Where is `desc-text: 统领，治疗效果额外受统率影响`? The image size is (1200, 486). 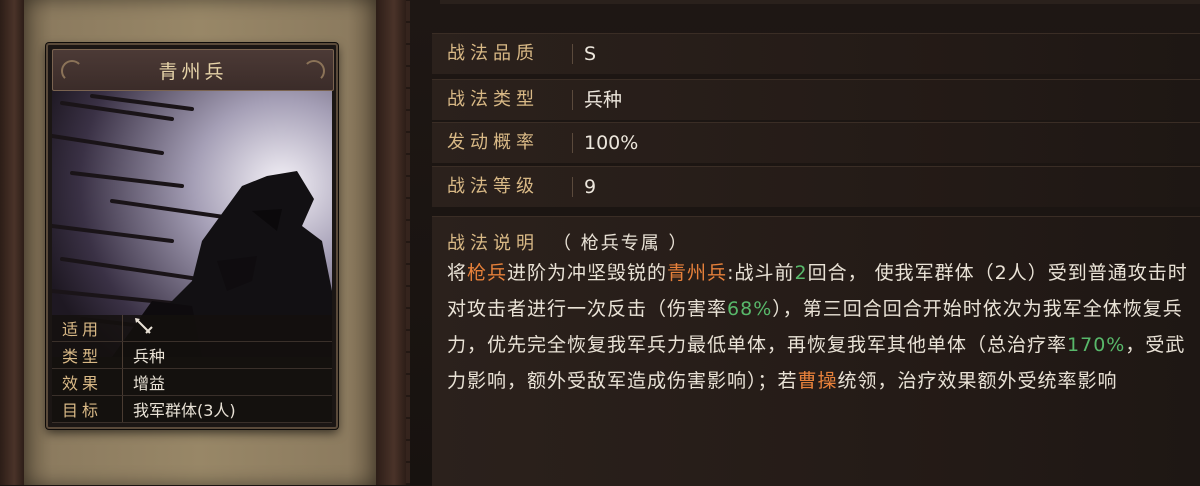 desc-text: 统领，治疗效果额外受统率影响 is located at coordinates (977, 381).